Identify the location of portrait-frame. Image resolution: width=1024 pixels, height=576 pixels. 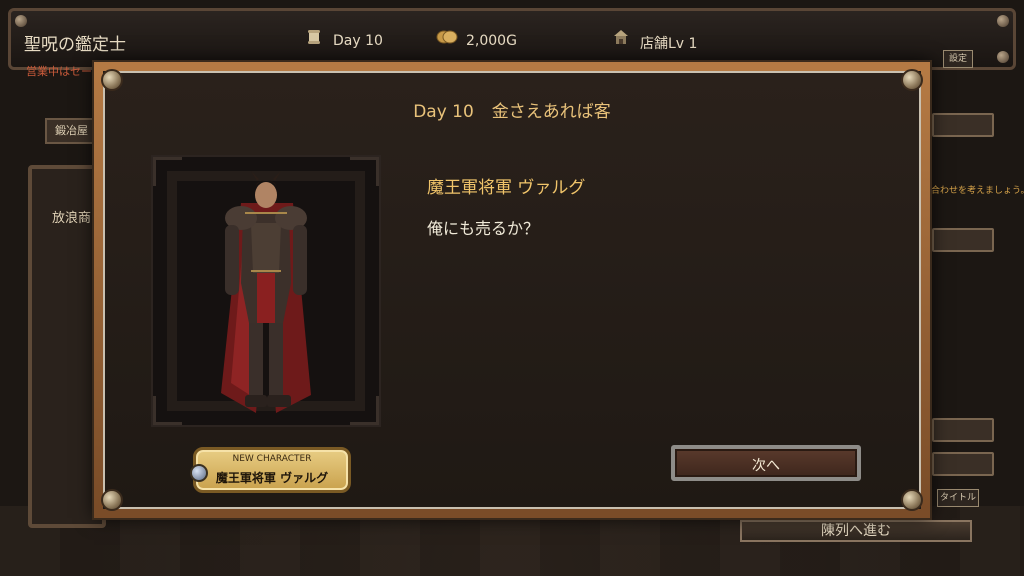
(266, 291).